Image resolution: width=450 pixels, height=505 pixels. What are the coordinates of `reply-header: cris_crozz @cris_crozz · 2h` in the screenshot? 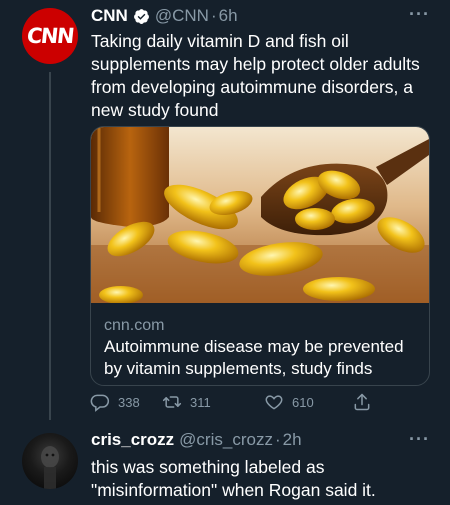 It's located at (196, 440).